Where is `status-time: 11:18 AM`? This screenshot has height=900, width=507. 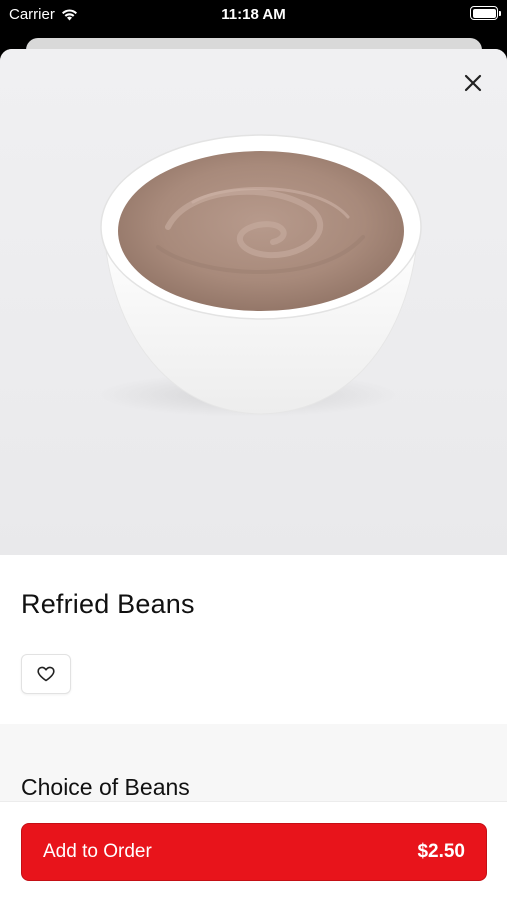
status-time: 11:18 AM is located at coordinates (253, 14).